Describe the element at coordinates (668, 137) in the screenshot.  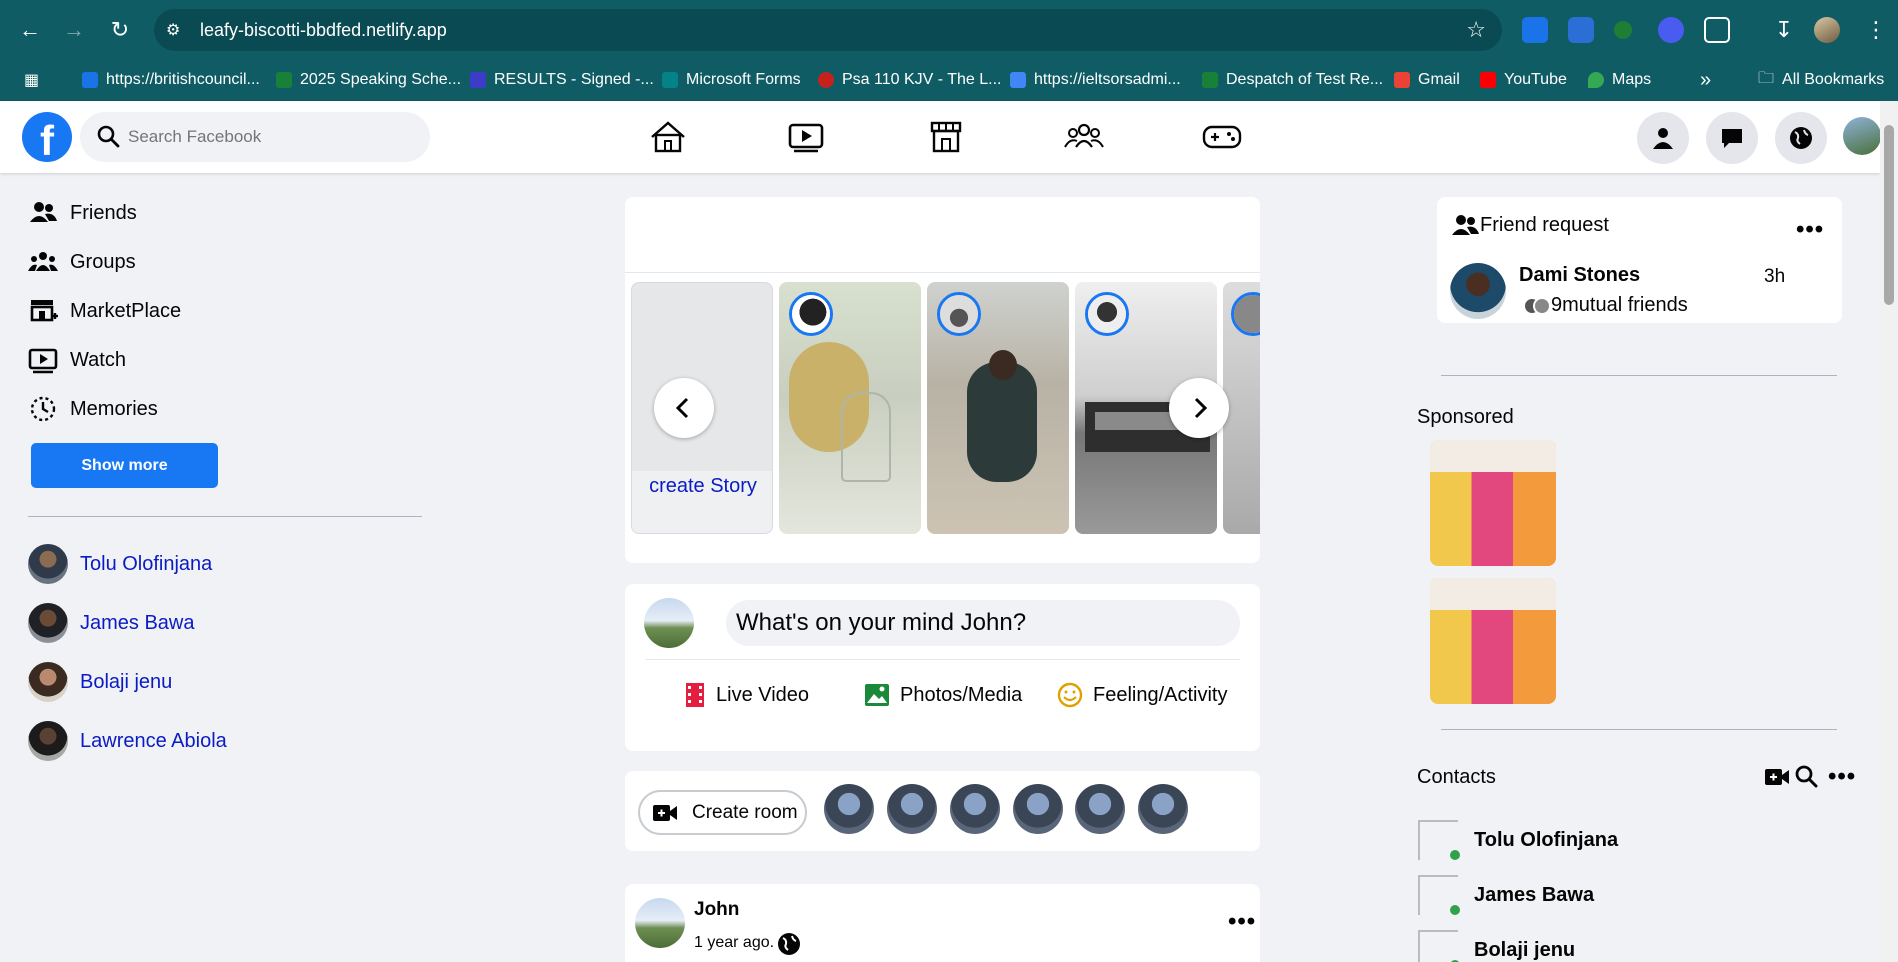
I see `home-icon` at that location.